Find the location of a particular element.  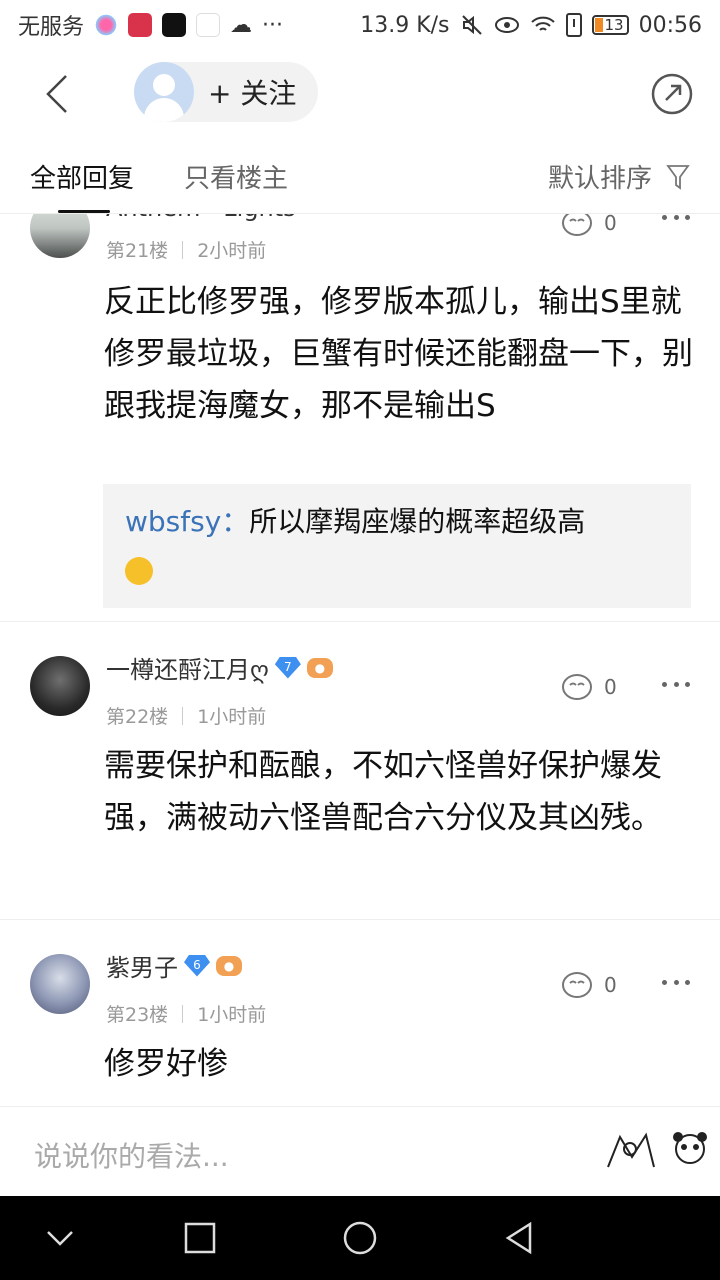

more-status-icon: ··· is located at coordinates (272, 25).